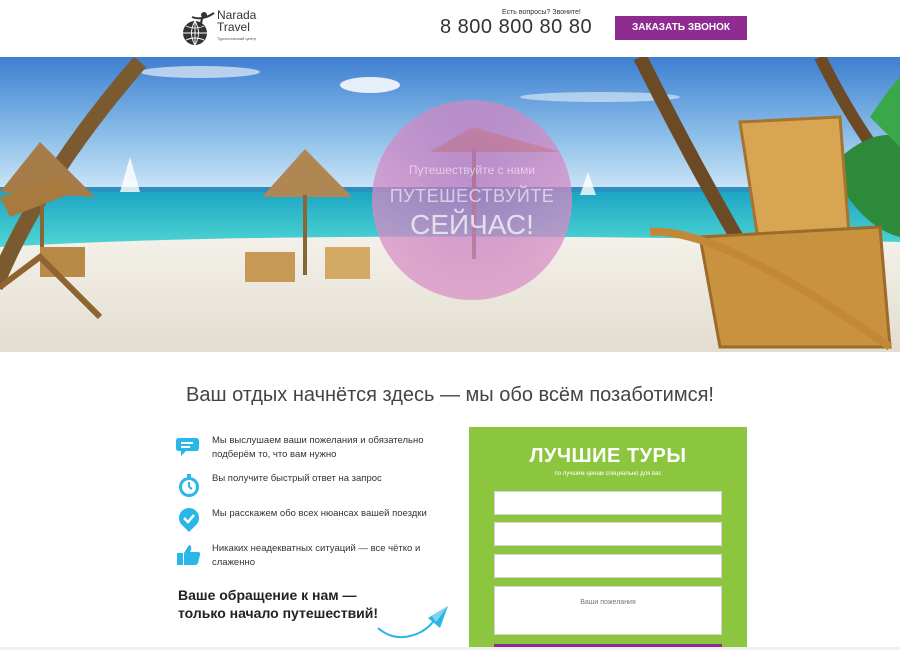 This screenshot has width=900, height=650. Describe the element at coordinates (681, 28) in the screenshot. I see `order-call-button: ЗАКАЗАТЬ ЗВОНОК` at that location.